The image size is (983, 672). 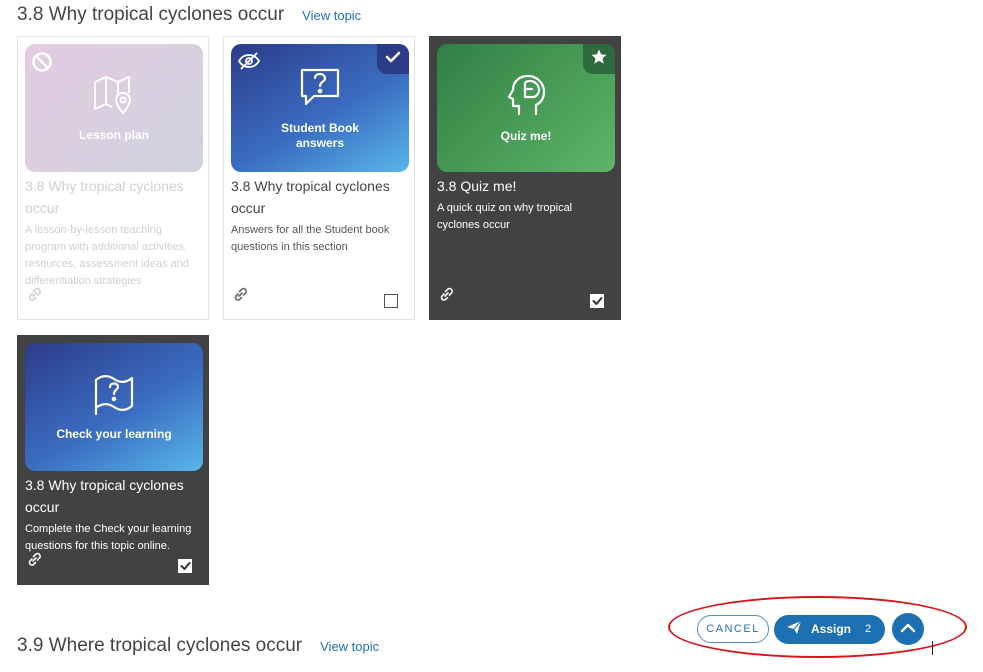 I want to click on assign-button: Assign 2, so click(x=829, y=629).